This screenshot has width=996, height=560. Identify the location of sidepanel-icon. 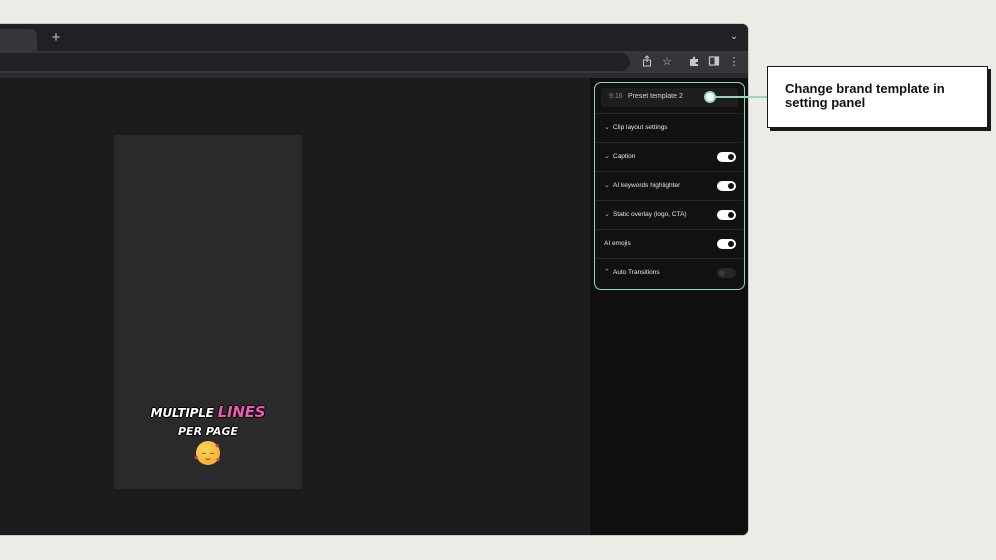
(714, 62).